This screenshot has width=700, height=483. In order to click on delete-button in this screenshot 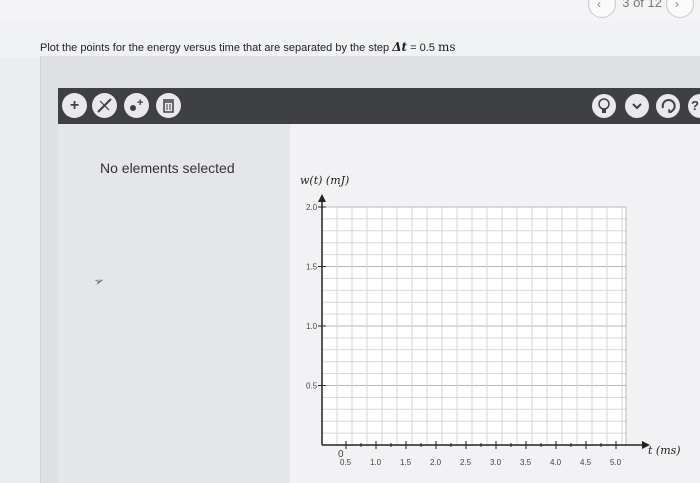, I will do `click(168, 105)`.